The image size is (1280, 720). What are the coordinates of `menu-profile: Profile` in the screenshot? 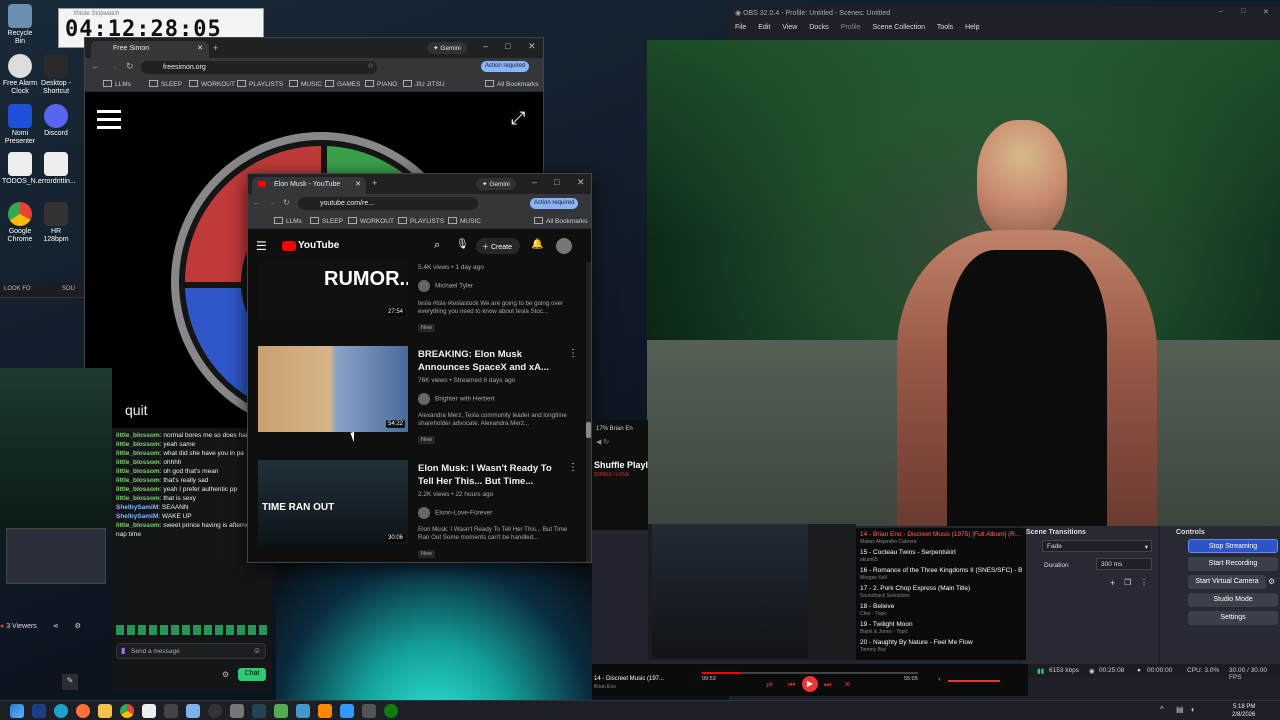 It's located at (851, 27).